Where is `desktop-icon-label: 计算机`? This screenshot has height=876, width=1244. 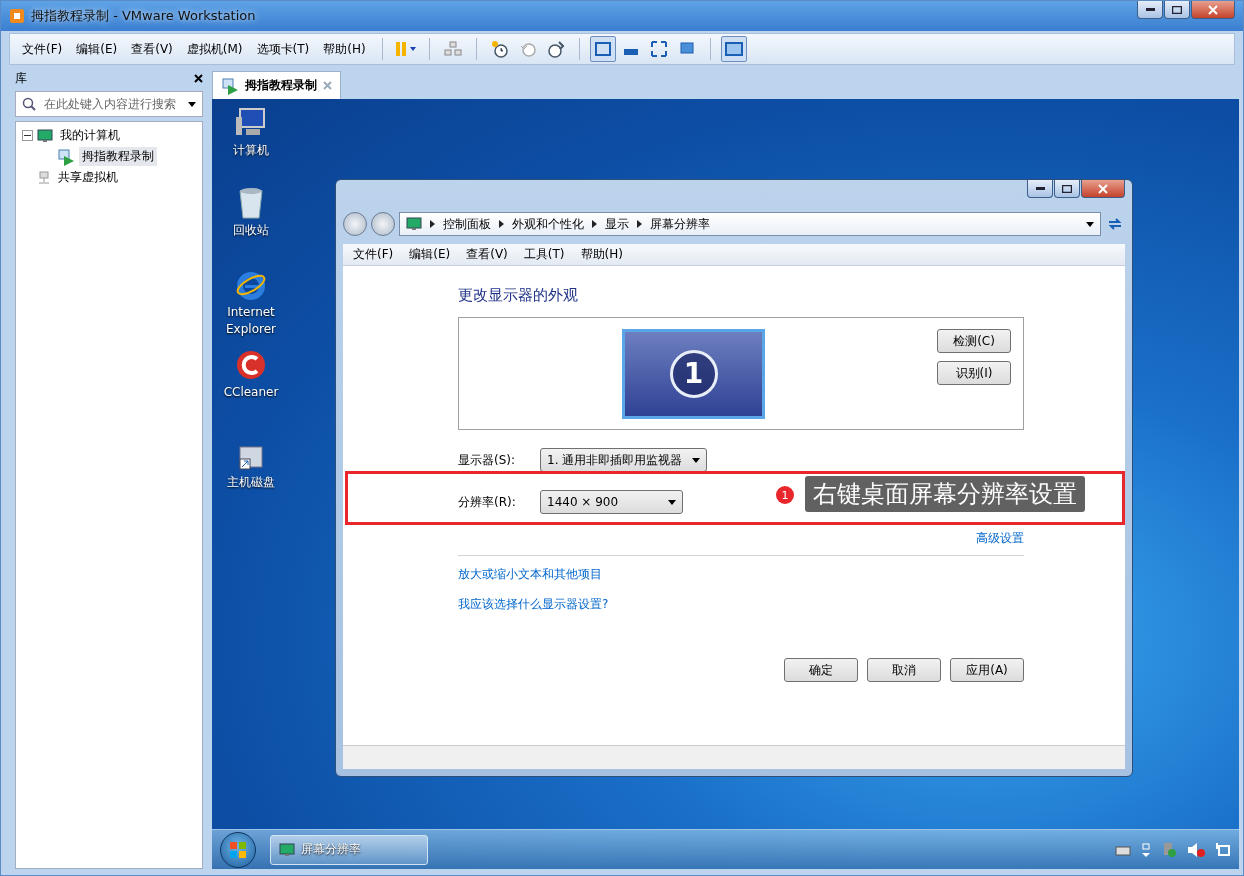 desktop-icon-label: 计算机 is located at coordinates (251, 150).